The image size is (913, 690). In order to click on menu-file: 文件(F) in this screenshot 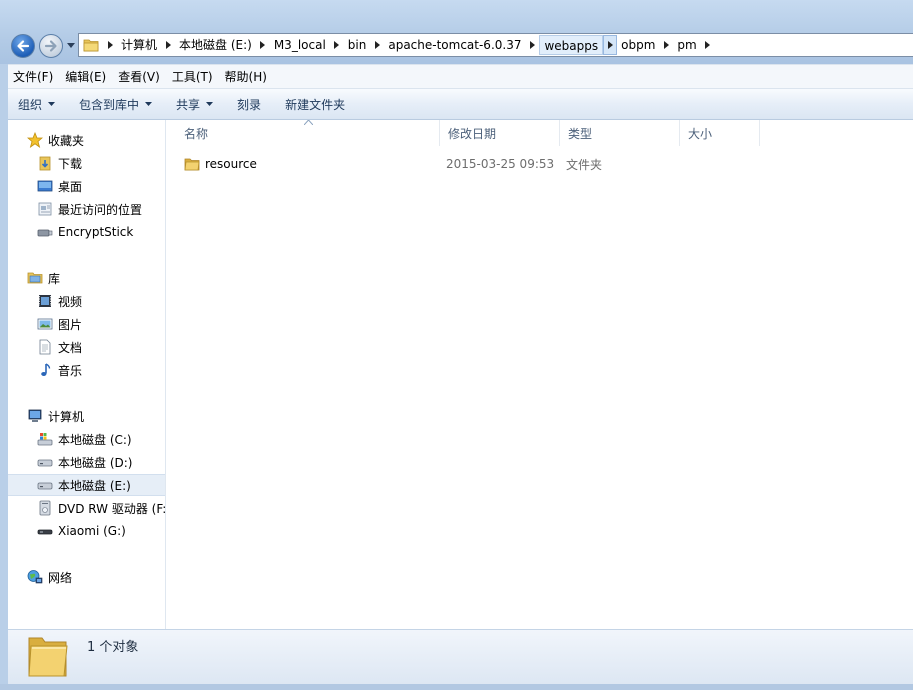, I will do `click(33, 77)`.